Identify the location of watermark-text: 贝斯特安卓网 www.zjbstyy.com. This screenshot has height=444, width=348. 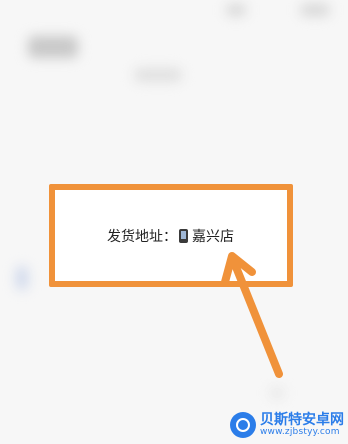
(302, 425).